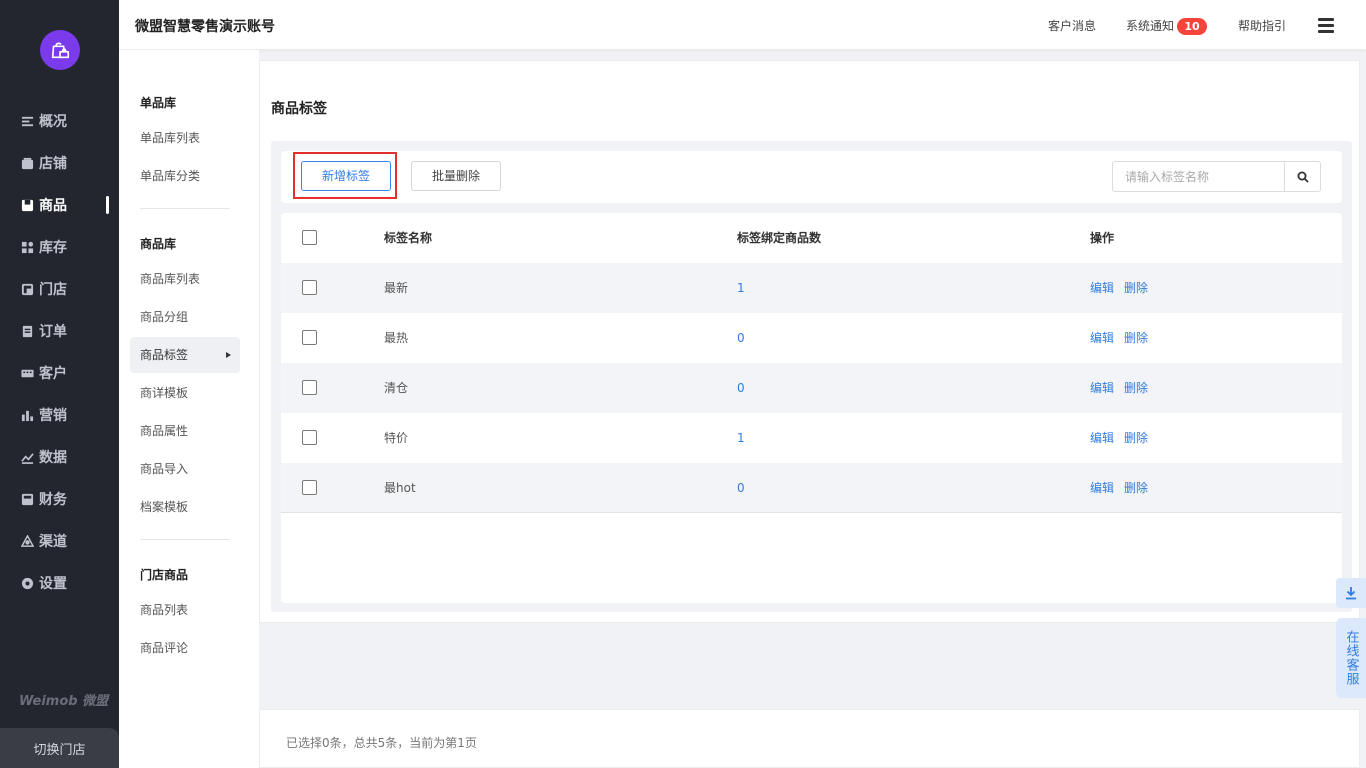 The height and width of the screenshot is (768, 1366). I want to click on subnav-item-goods-tag: 商品标签, so click(185, 355).